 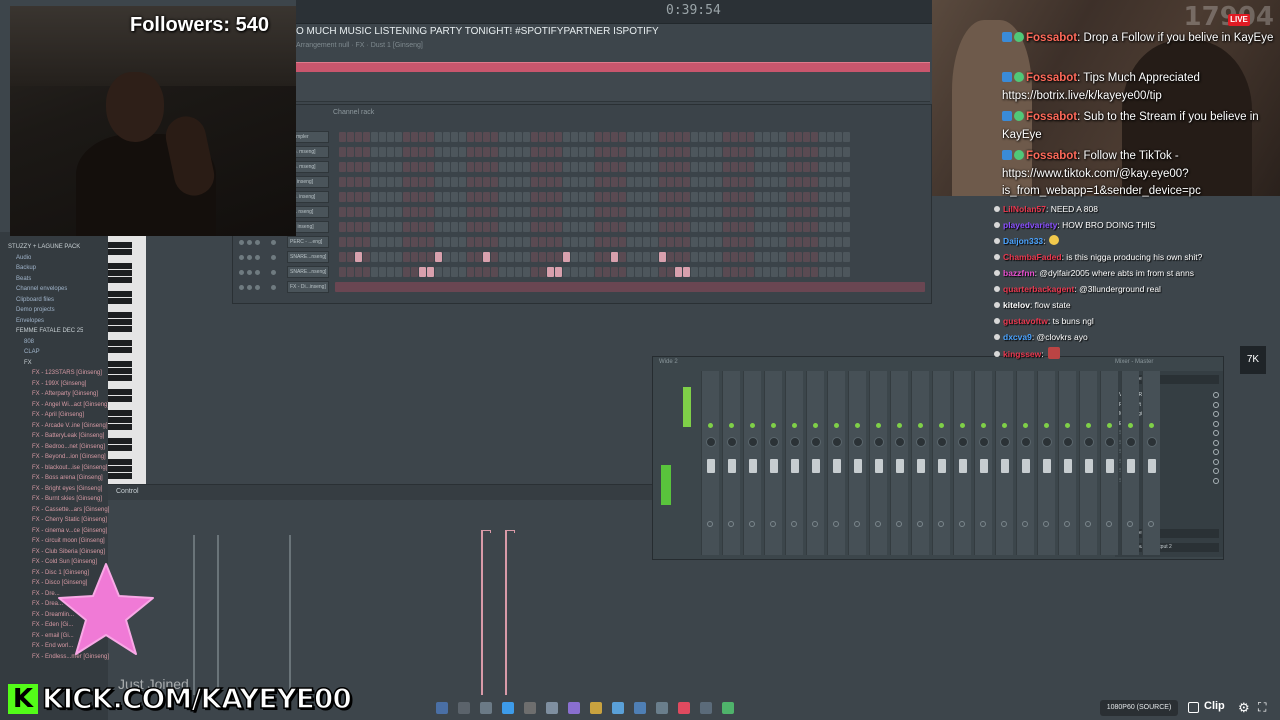 I want to click on browser-item: FX - Cherry Static [Ginseng], so click(x=69, y=520).